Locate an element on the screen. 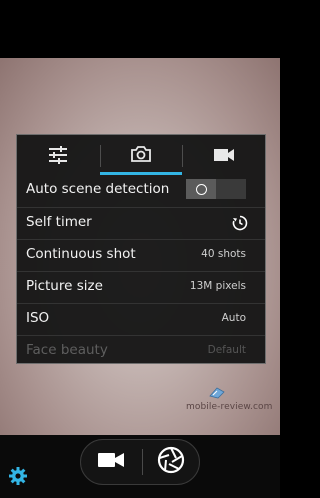 The width and height of the screenshot is (320, 498). setting-picture-size: Picture size 13M pixels is located at coordinates (141, 287).